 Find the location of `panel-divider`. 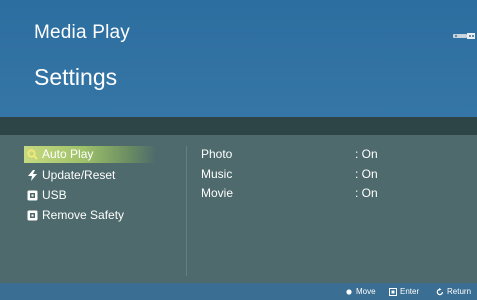

panel-divider is located at coordinates (186, 211).